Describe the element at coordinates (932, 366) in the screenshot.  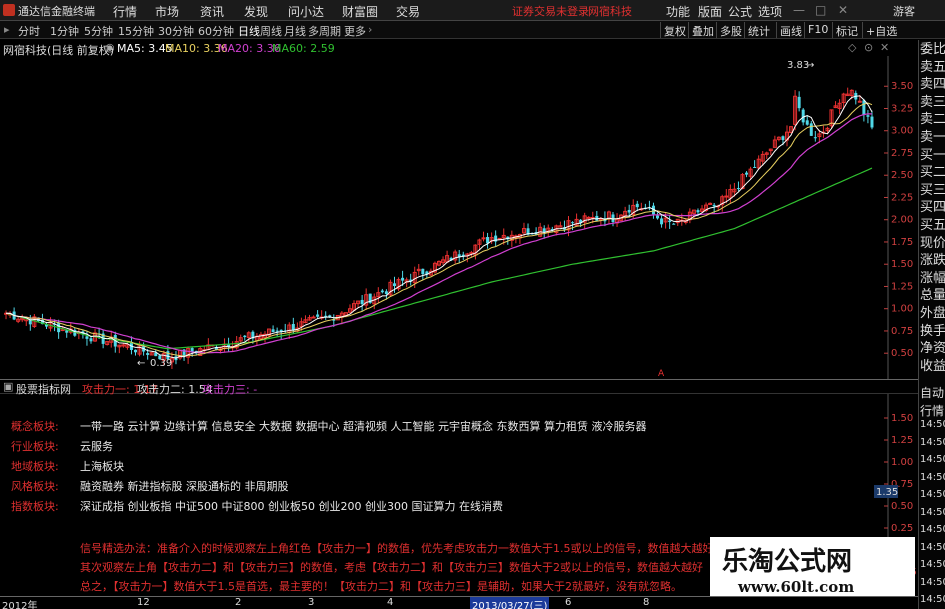
I see `quote-label: 收益` at that location.